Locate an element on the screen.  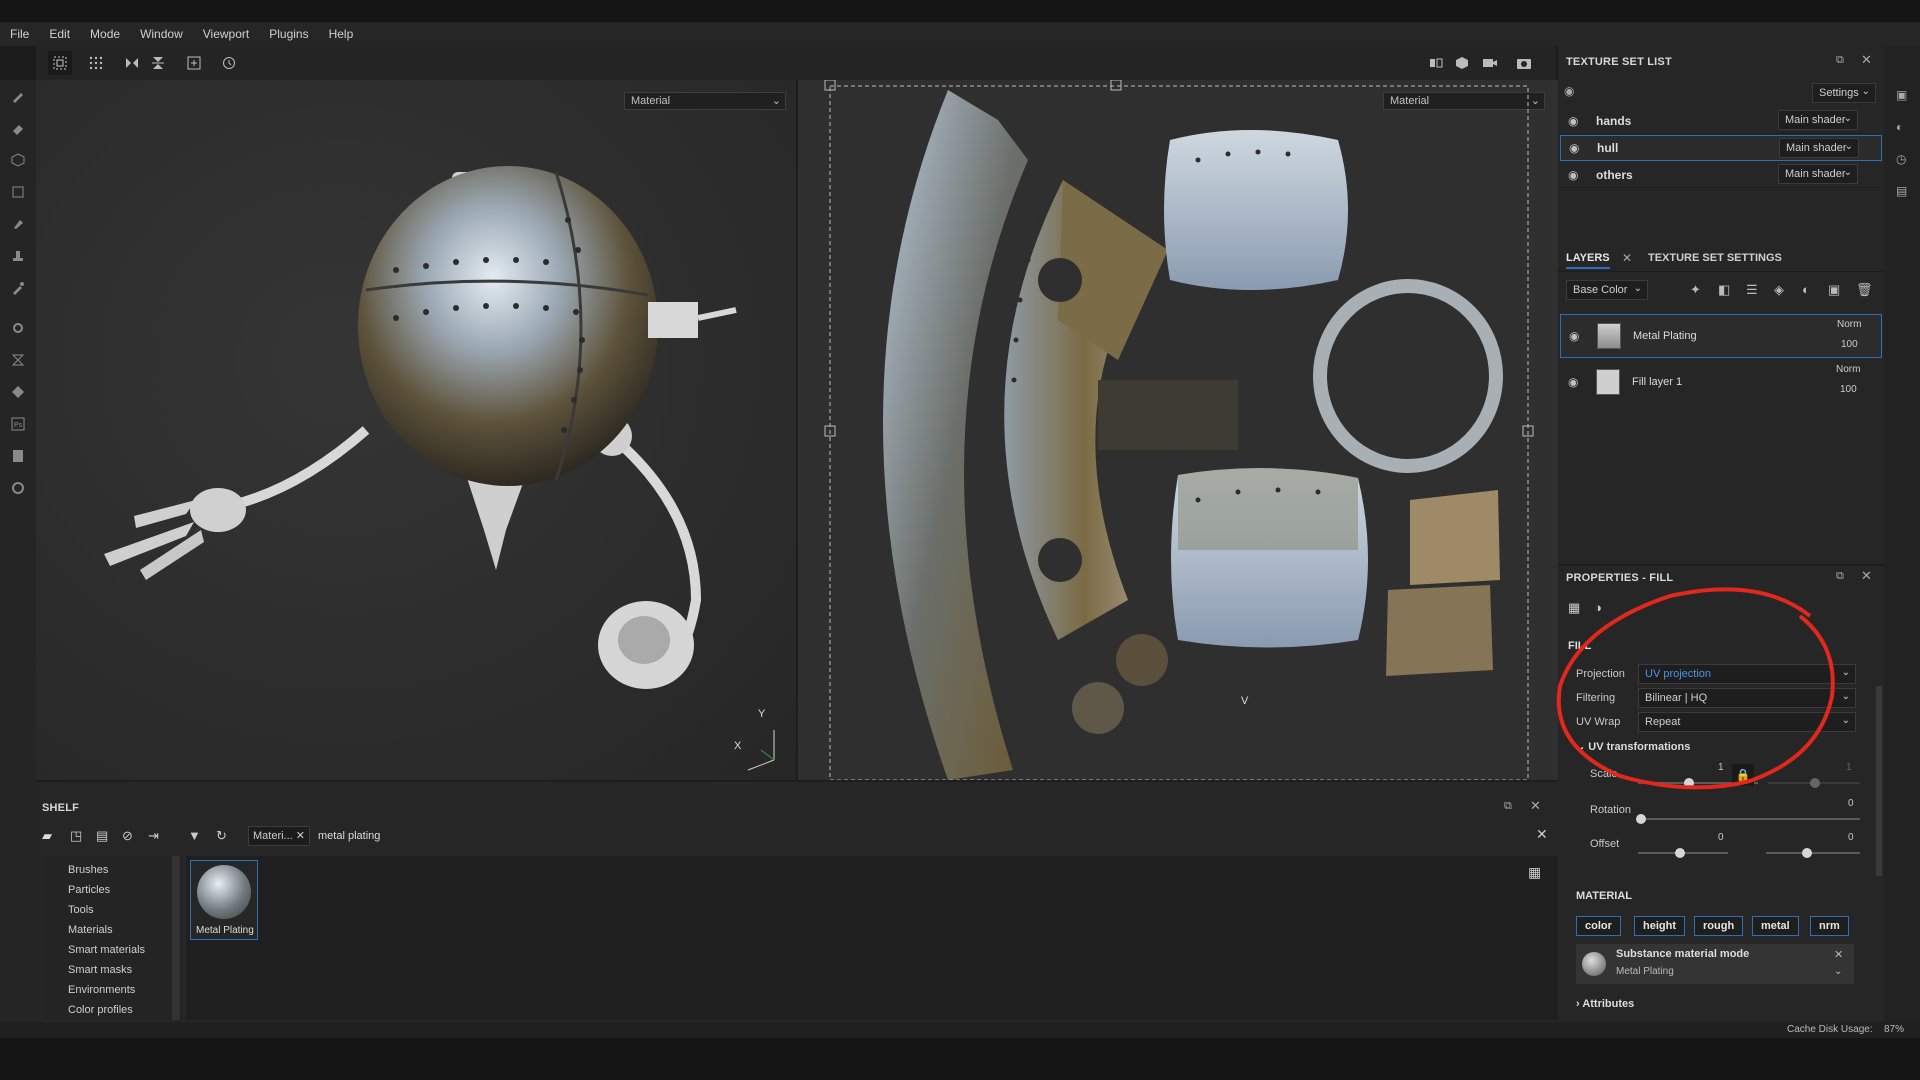
mirror-x-icon is located at coordinates (132, 63).